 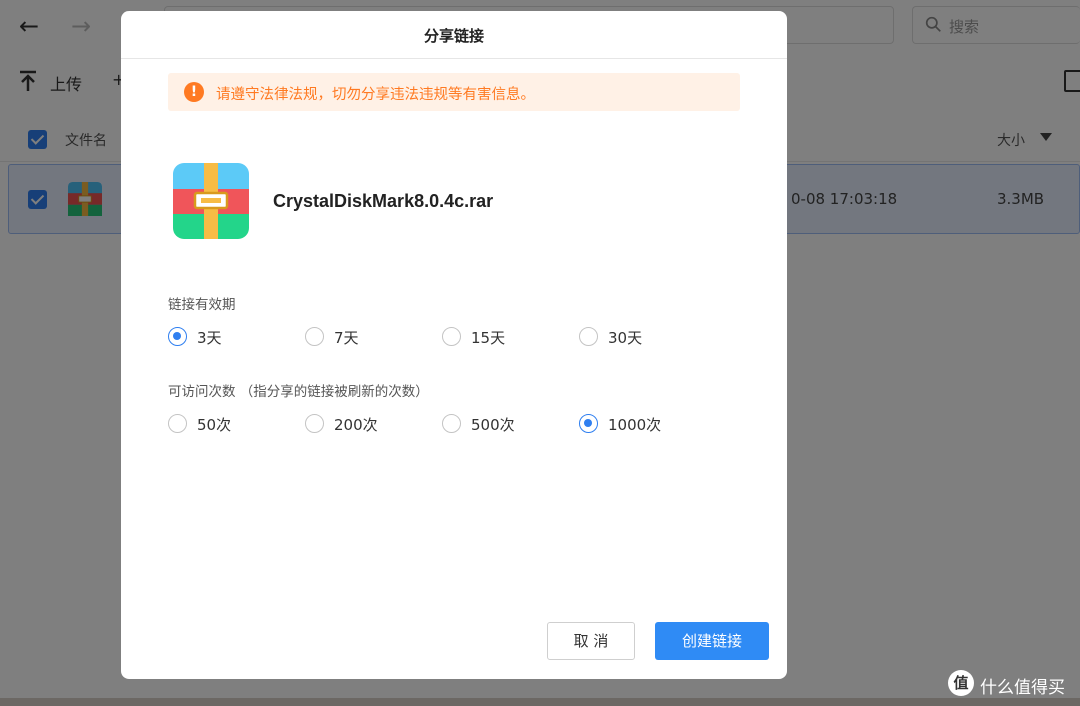 What do you see at coordinates (488, 338) in the screenshot?
I see `expiry-option-label: 15天` at bounding box center [488, 338].